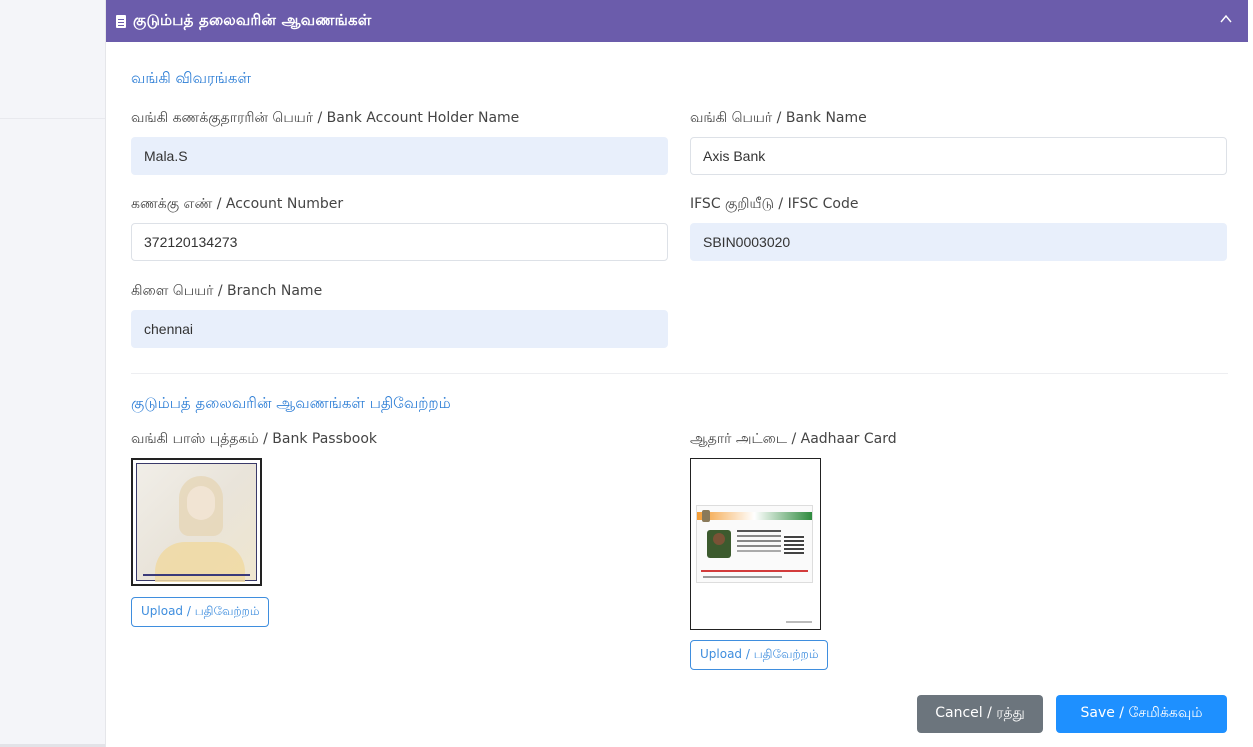 This screenshot has height=747, width=1253. I want to click on bank-details-title: வங்கி விவரங்கள், so click(191, 78).